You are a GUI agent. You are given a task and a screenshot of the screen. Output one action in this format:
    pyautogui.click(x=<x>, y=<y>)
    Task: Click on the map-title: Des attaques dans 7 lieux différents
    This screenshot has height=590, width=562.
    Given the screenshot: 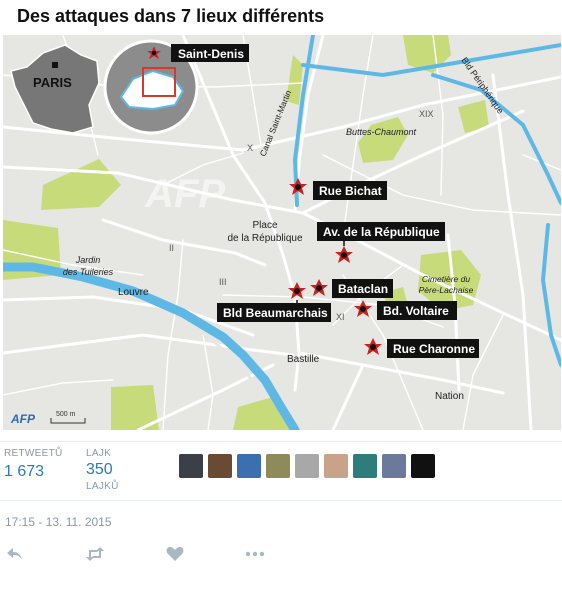 What is the action you would take?
    pyautogui.click(x=171, y=16)
    